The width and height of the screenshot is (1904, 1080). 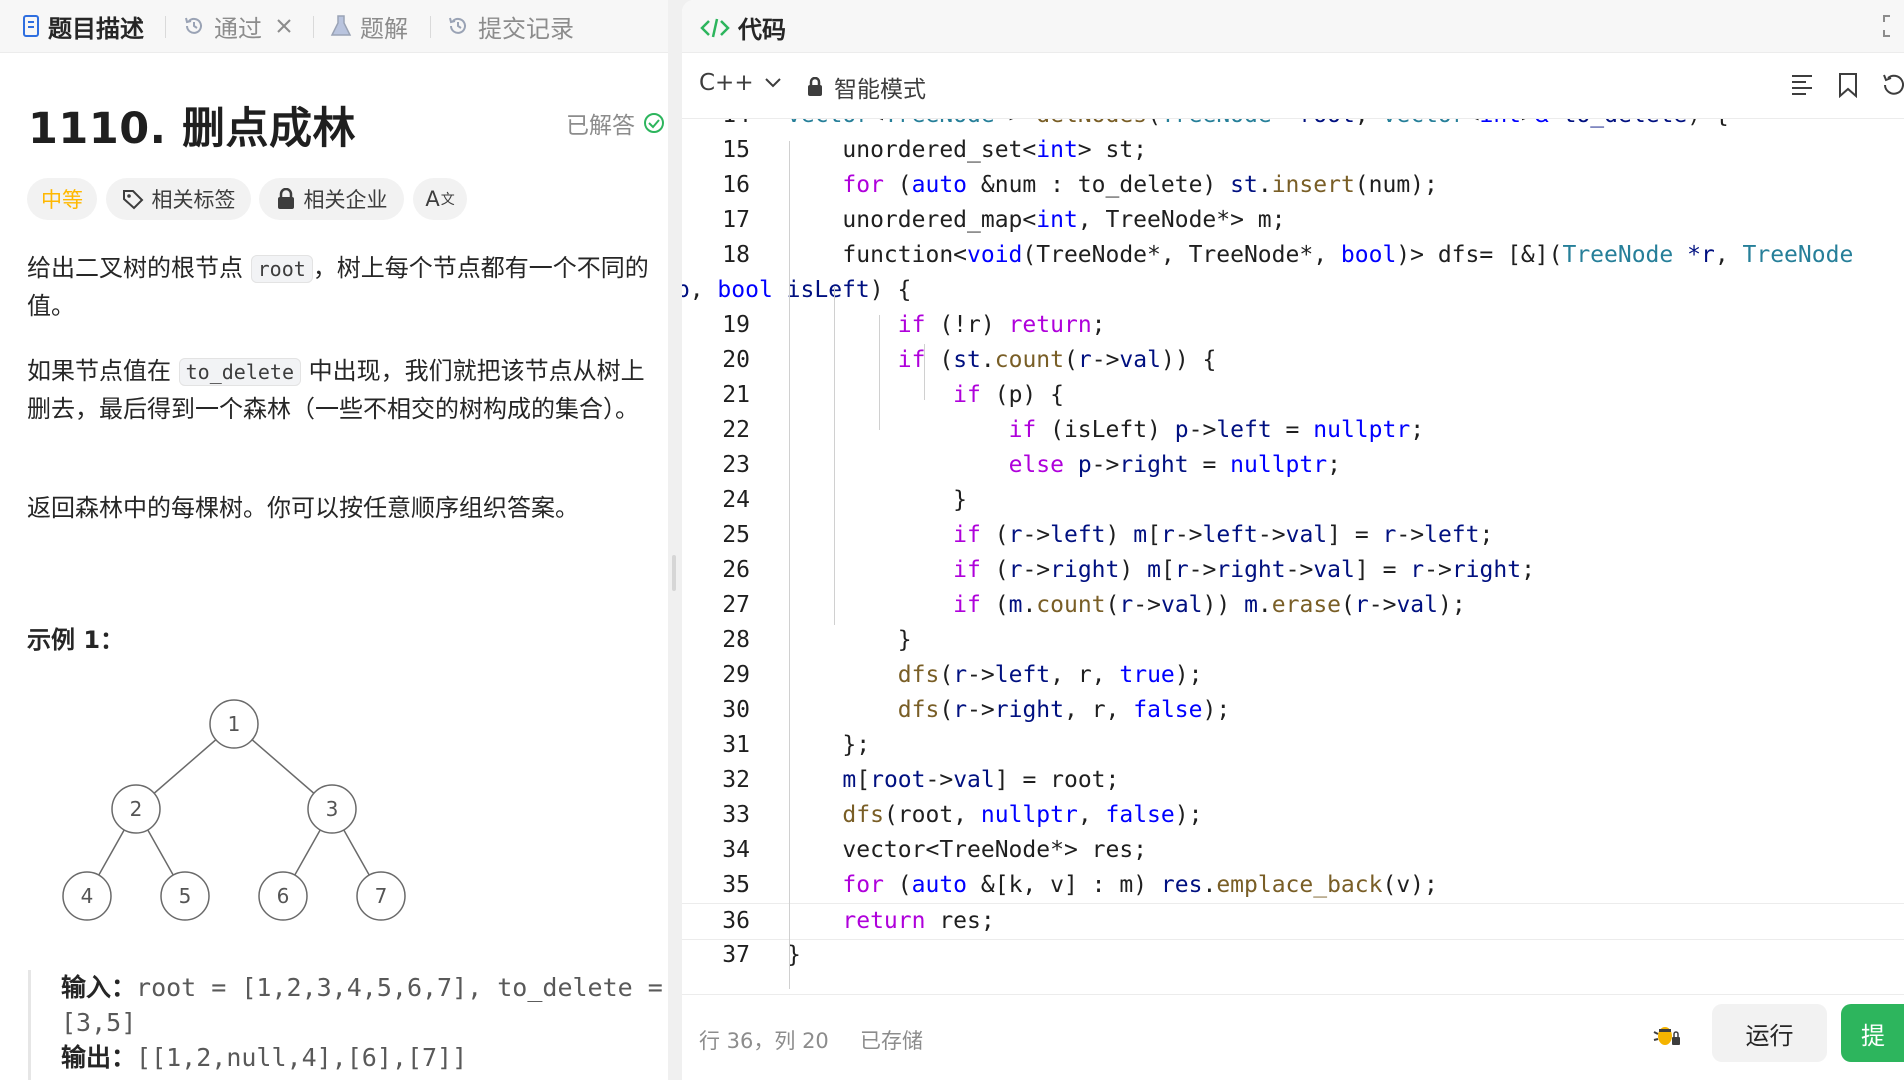 I want to click on code-line: 32 m[root->val] = root;, so click(x=1293, y=780).